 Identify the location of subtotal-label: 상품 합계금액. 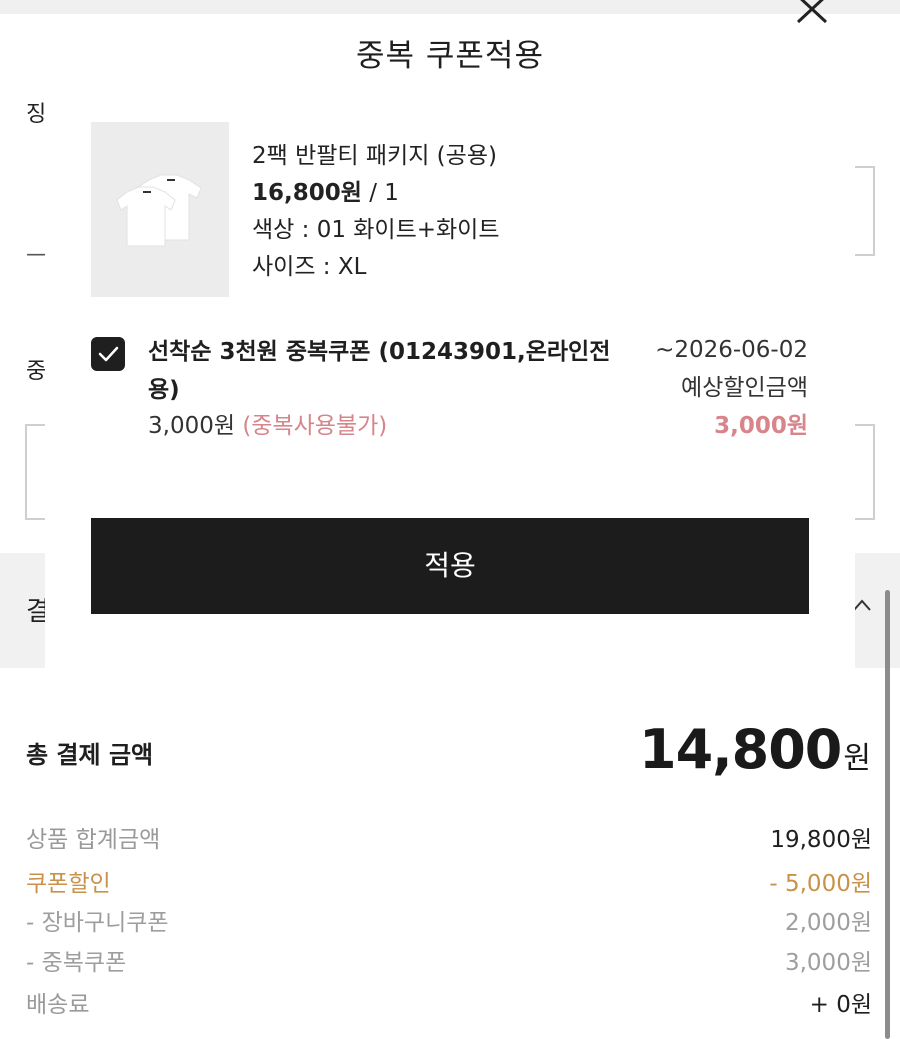
(93, 840).